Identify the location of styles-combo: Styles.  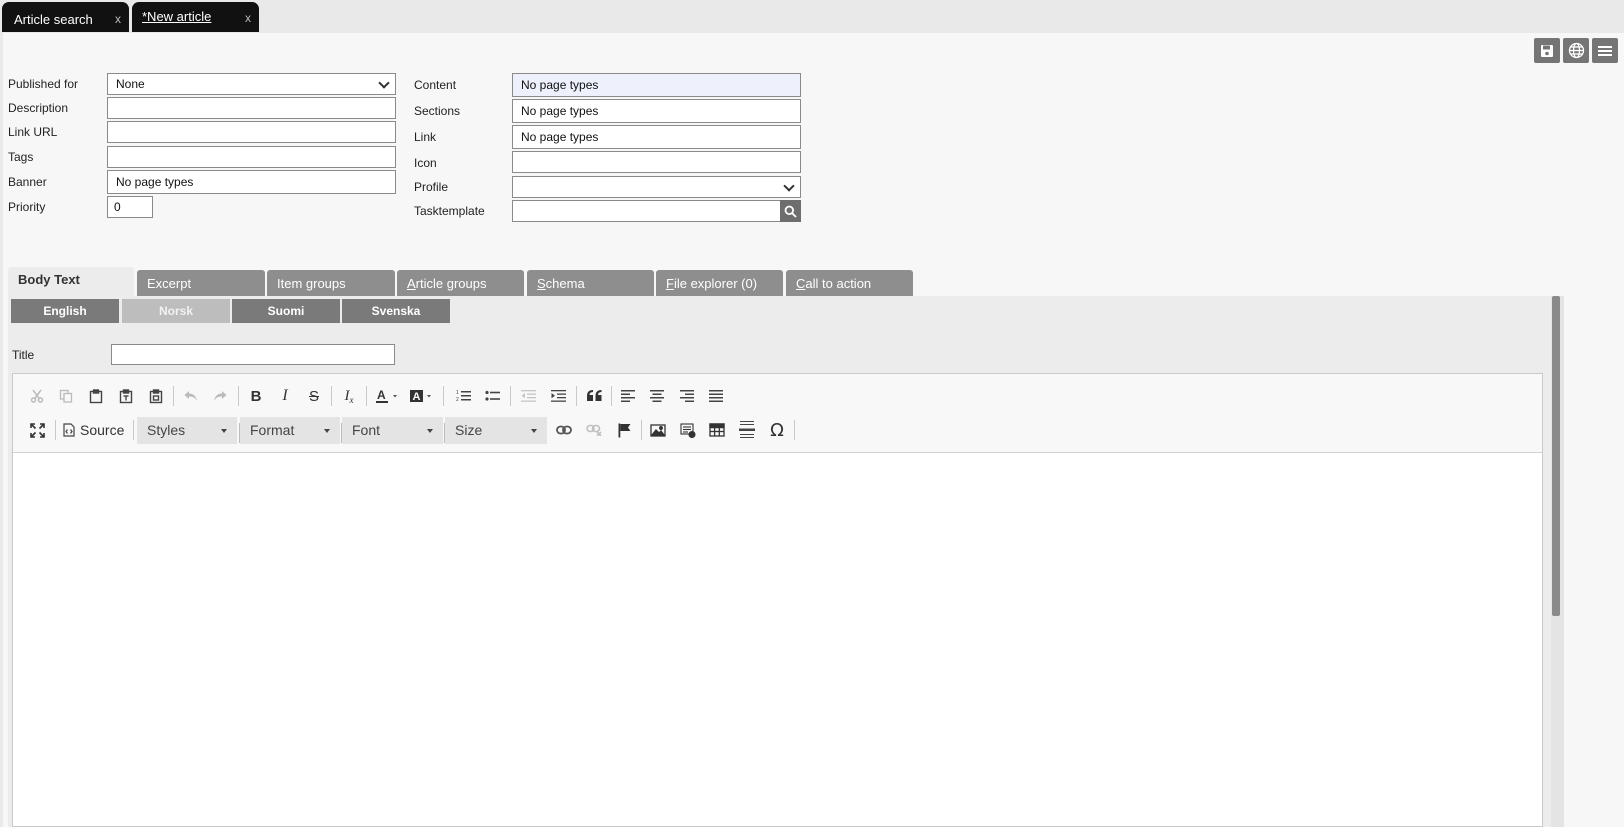
(187, 430).